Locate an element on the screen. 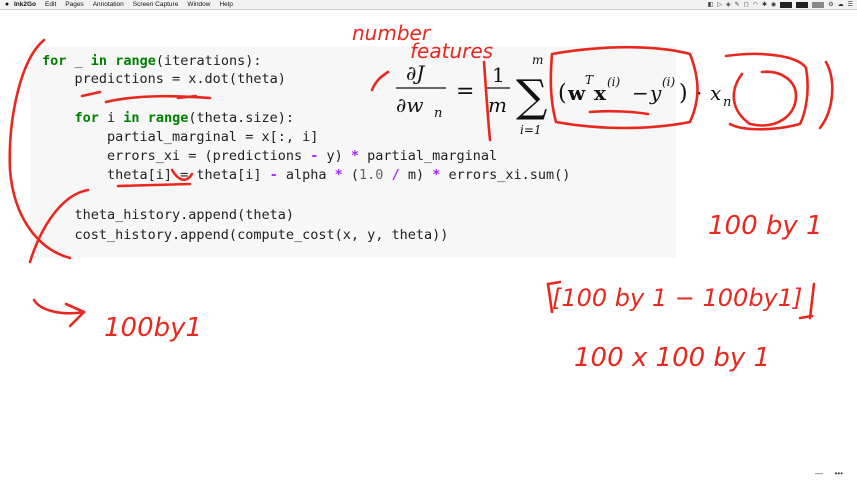 Image resolution: width=857 pixels, height=480 pixels. code-token: 1.0 is located at coordinates (371, 175).